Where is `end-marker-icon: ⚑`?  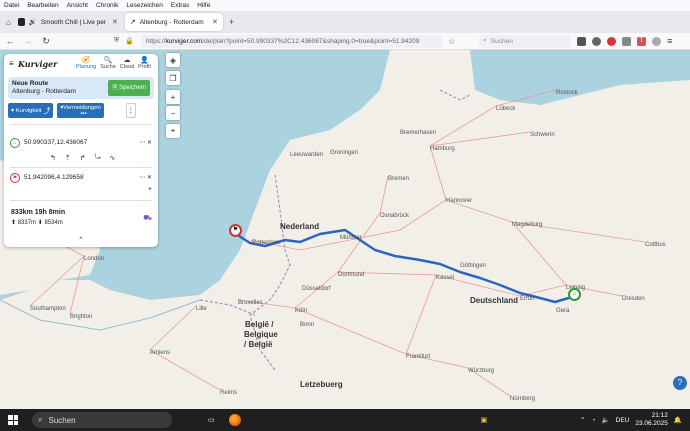 end-marker-icon: ⚑ is located at coordinates (235, 230).